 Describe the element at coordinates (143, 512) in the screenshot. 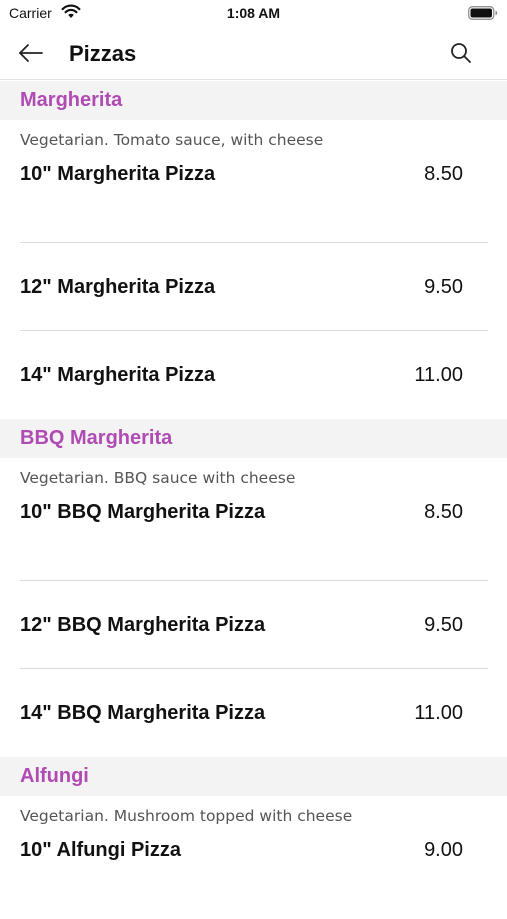

I see `item-name: 10" BBQ Margherita Pizza` at that location.